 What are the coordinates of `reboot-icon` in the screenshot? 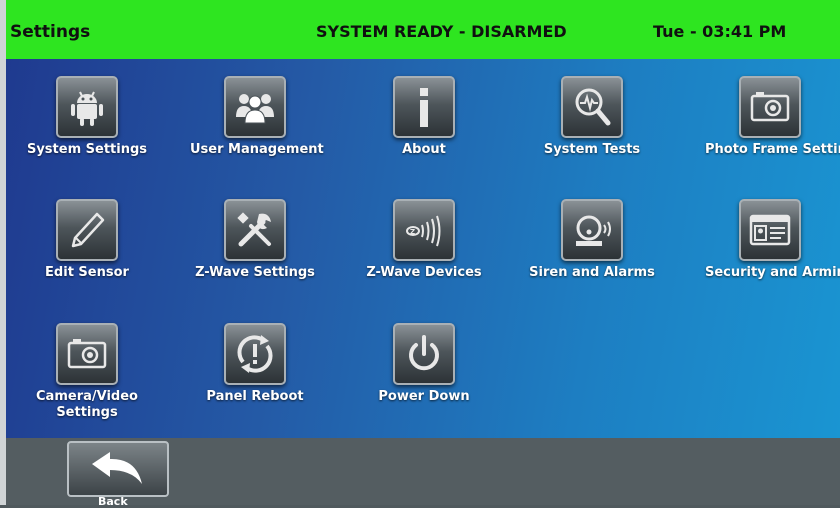 It's located at (255, 354).